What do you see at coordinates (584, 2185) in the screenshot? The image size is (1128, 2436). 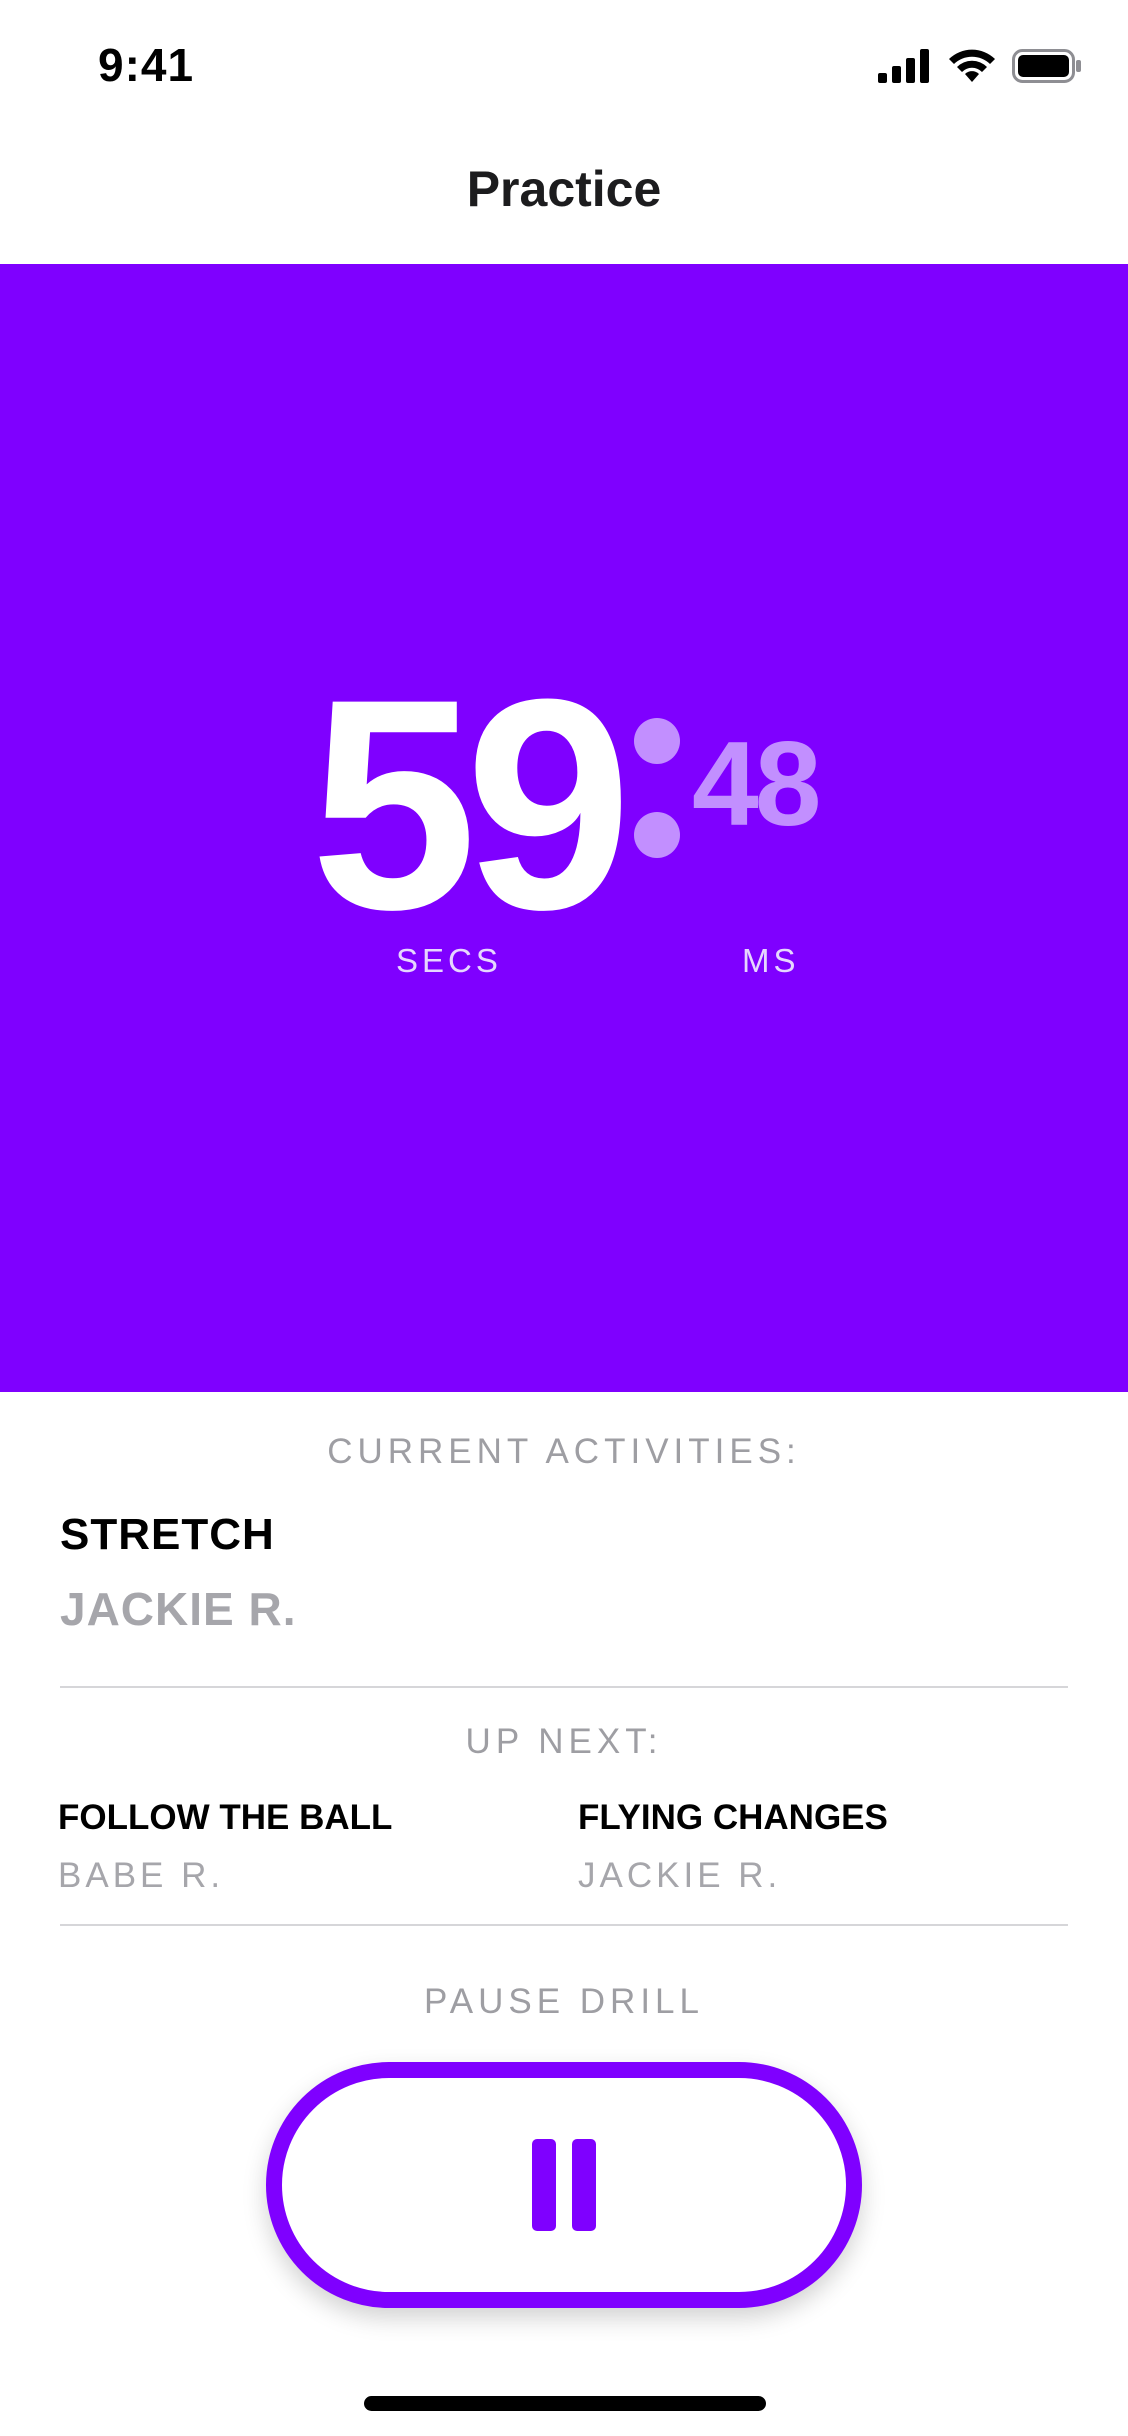 I see `pause-bar-right` at bounding box center [584, 2185].